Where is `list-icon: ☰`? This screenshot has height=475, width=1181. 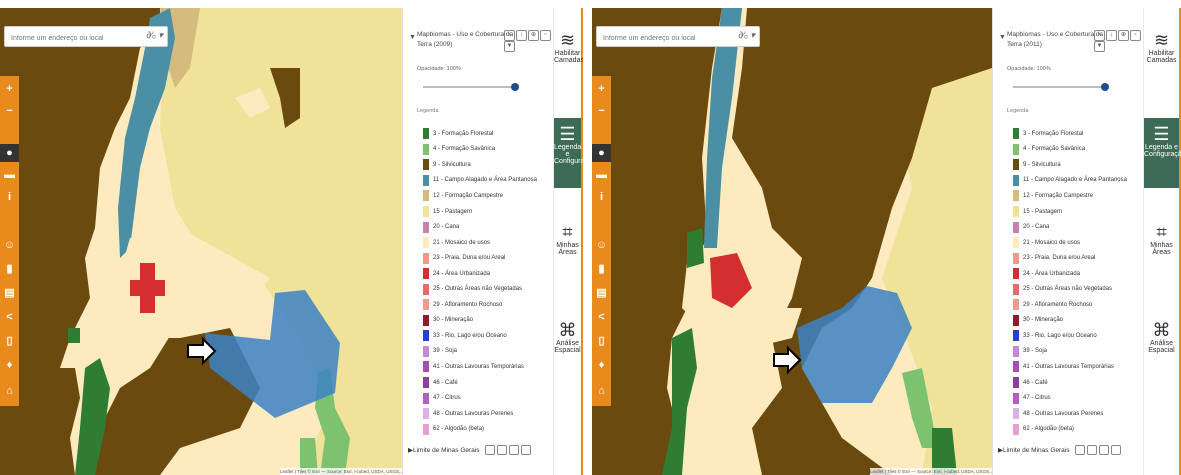
list-icon: ☰ is located at coordinates (567, 134).